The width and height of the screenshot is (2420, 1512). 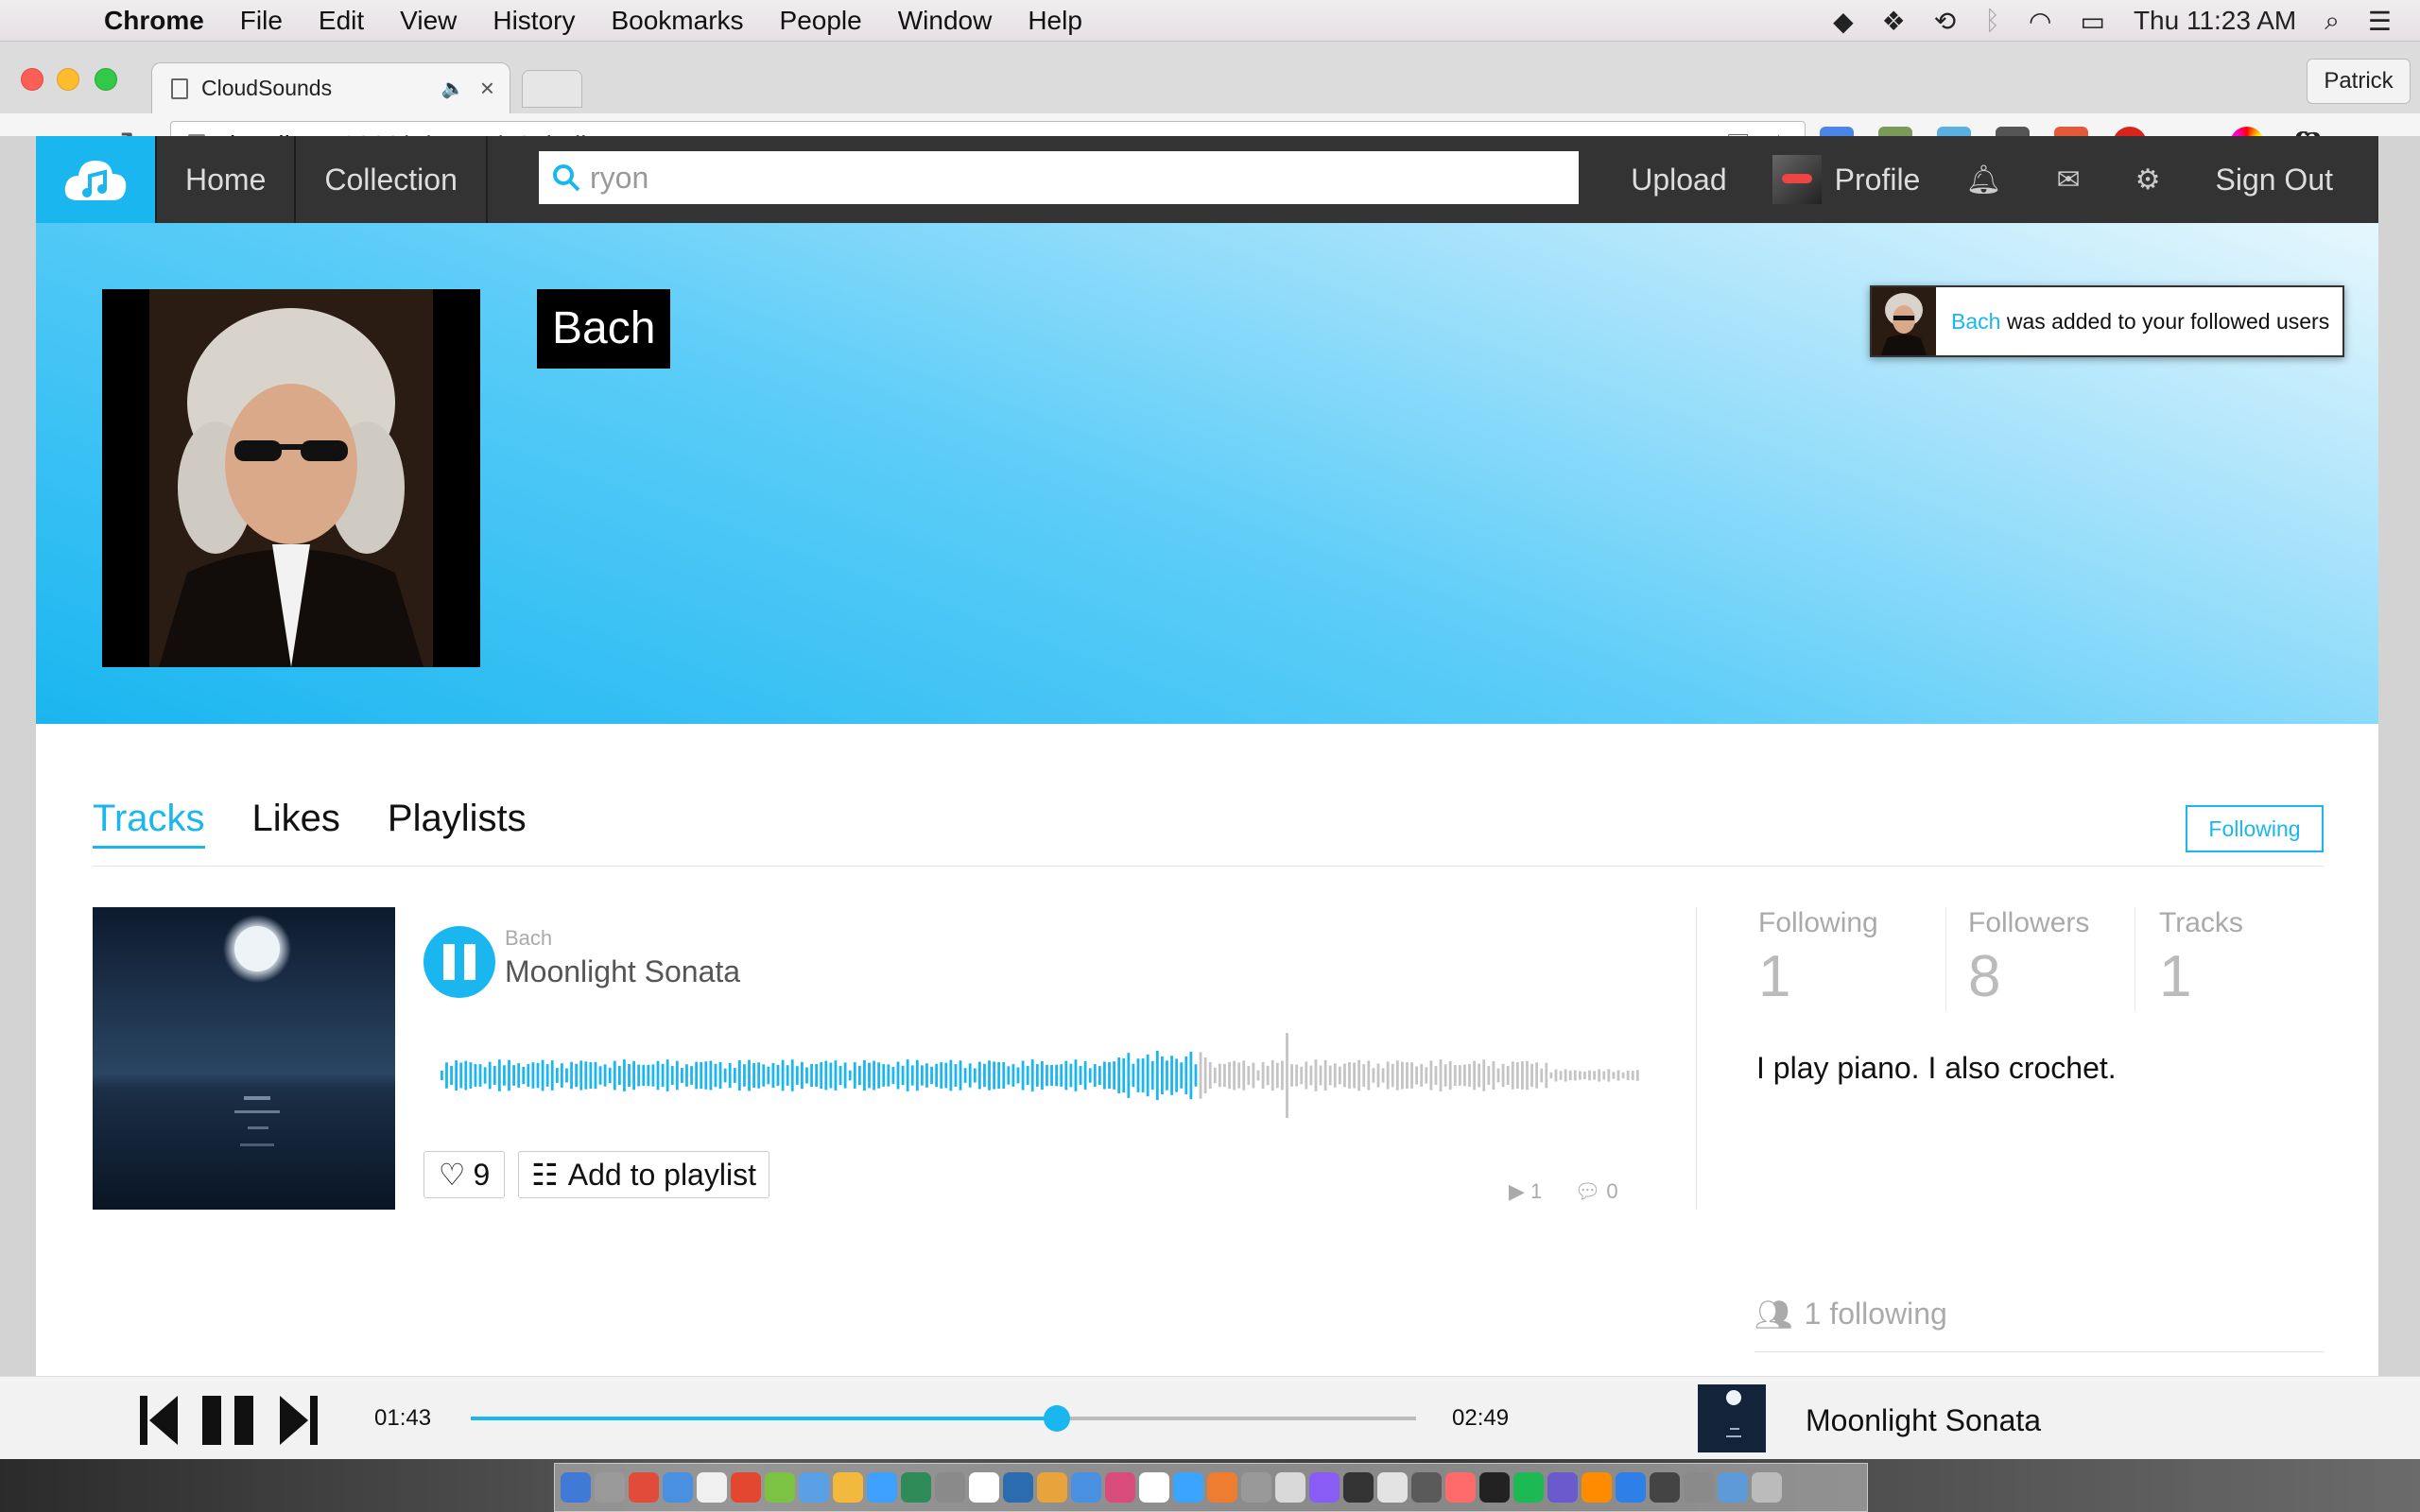 What do you see at coordinates (2380, 21) in the screenshot?
I see `notification-center-icon: ☰` at bounding box center [2380, 21].